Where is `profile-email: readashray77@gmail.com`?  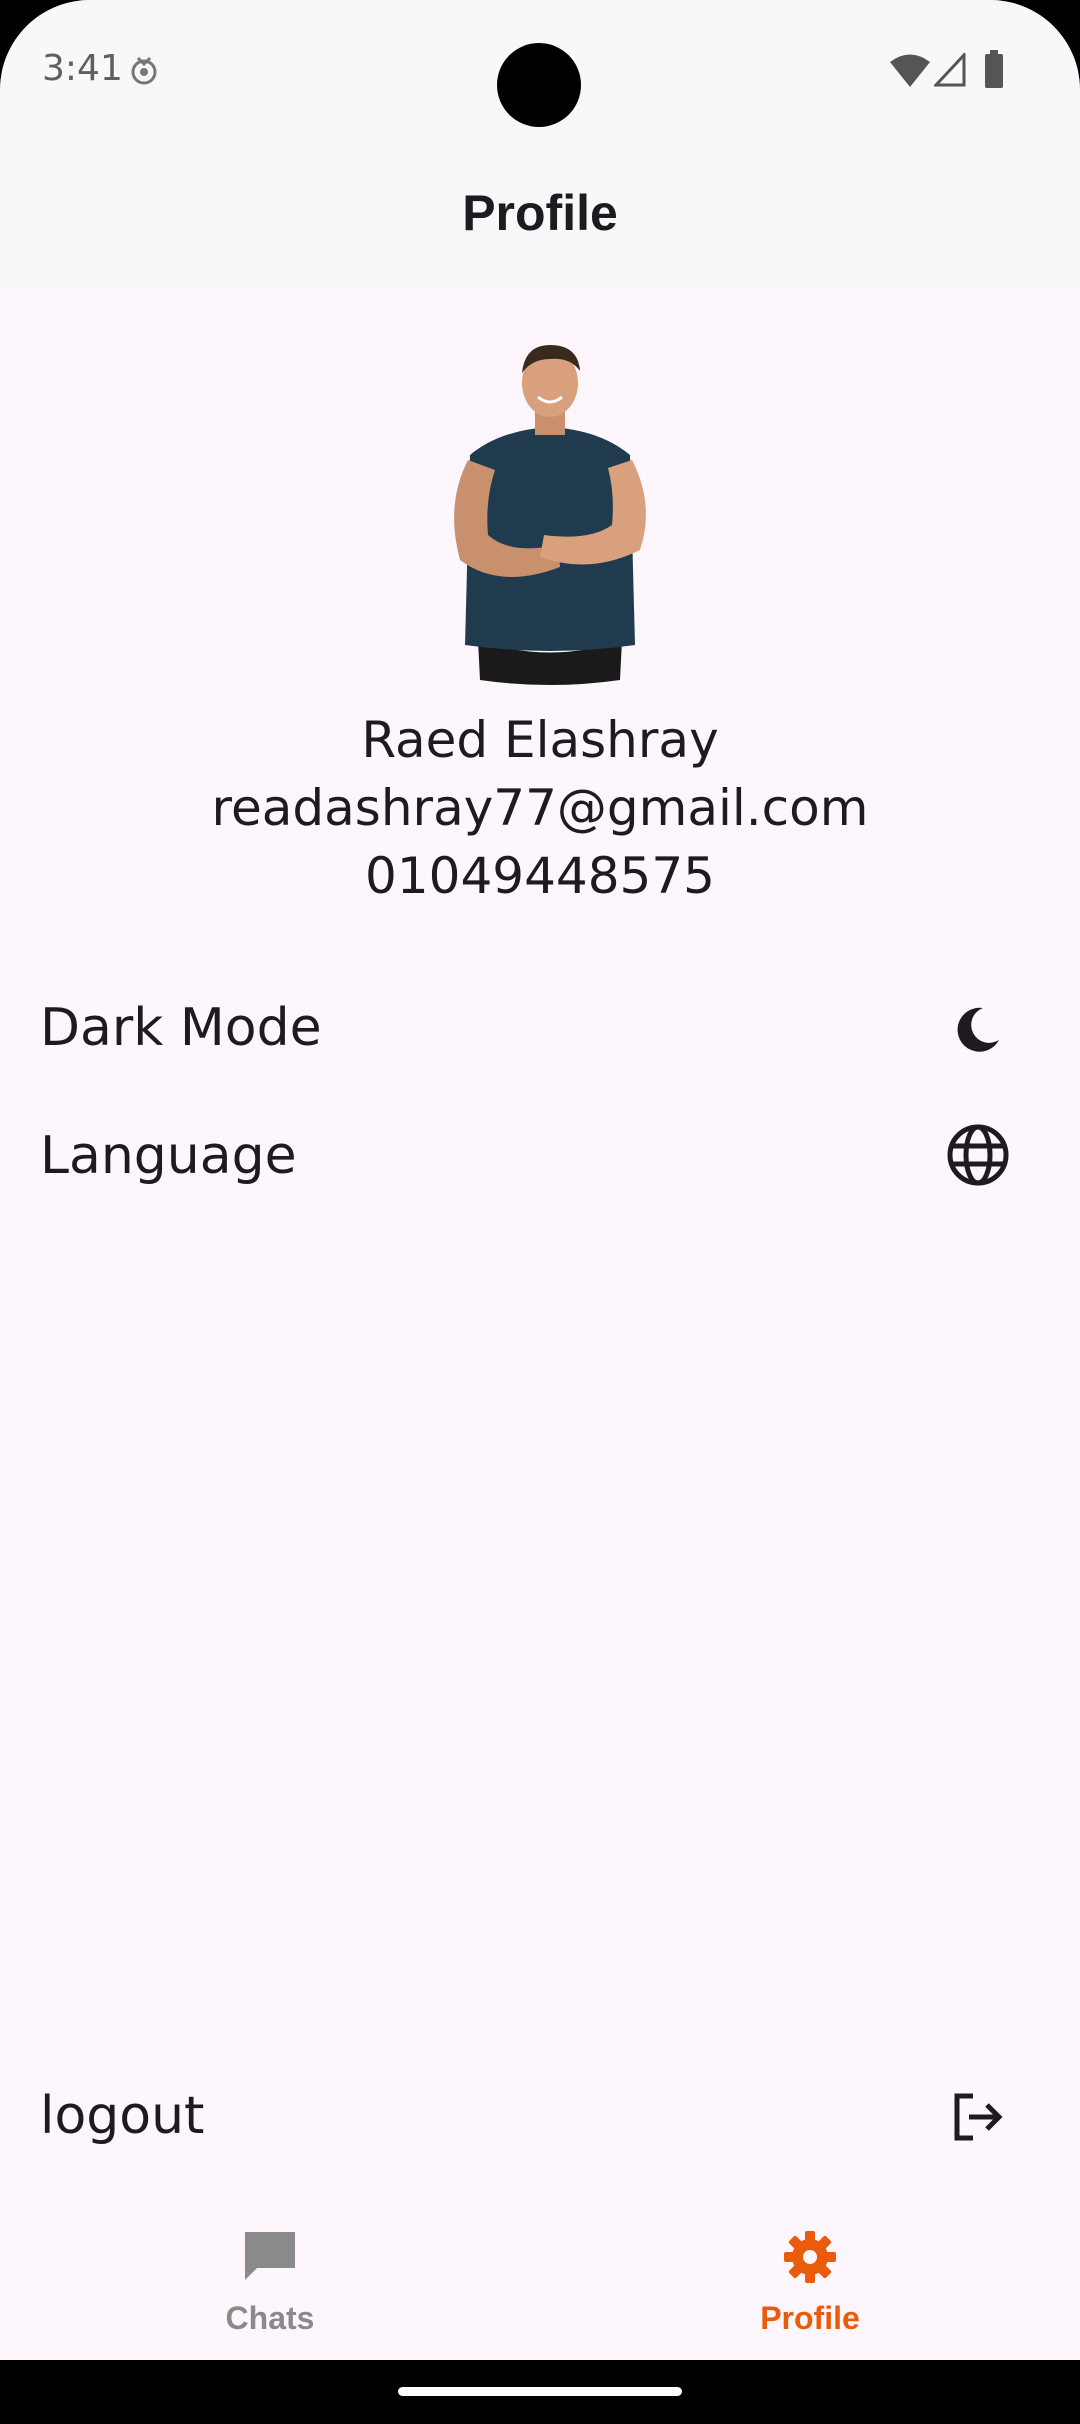 profile-email: readashray77@gmail.com is located at coordinates (540, 808).